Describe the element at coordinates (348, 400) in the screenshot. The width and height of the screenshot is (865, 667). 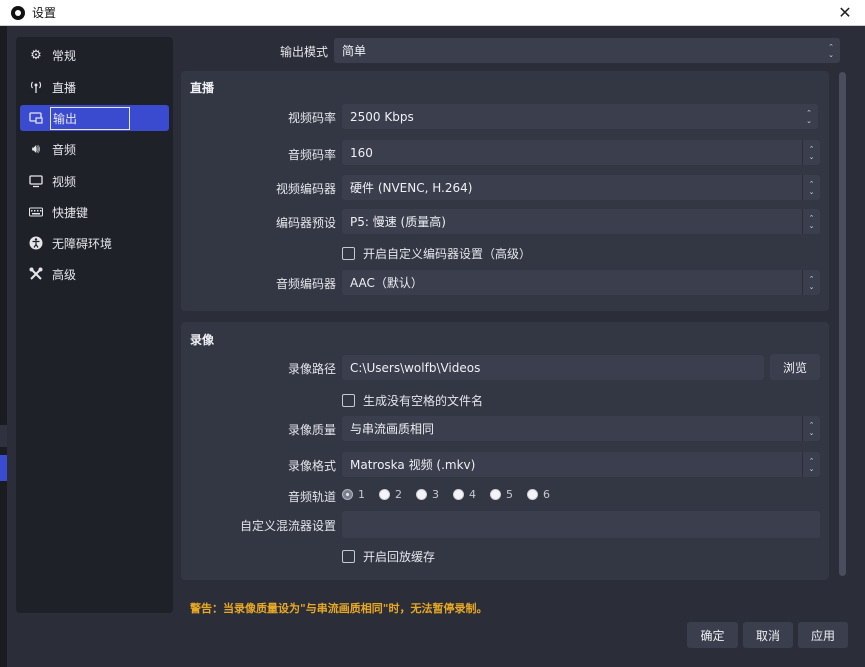
I see `no-space-filename-checkbox` at that location.